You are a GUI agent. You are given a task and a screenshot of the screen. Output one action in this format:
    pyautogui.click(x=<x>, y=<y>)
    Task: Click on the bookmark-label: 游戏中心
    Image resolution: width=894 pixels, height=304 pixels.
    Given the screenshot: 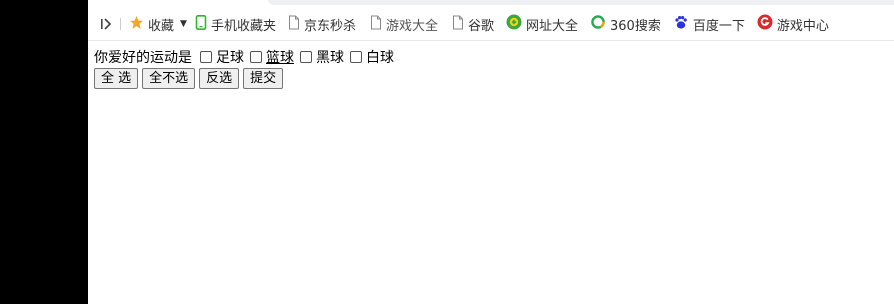 What is the action you would take?
    pyautogui.click(x=802, y=26)
    